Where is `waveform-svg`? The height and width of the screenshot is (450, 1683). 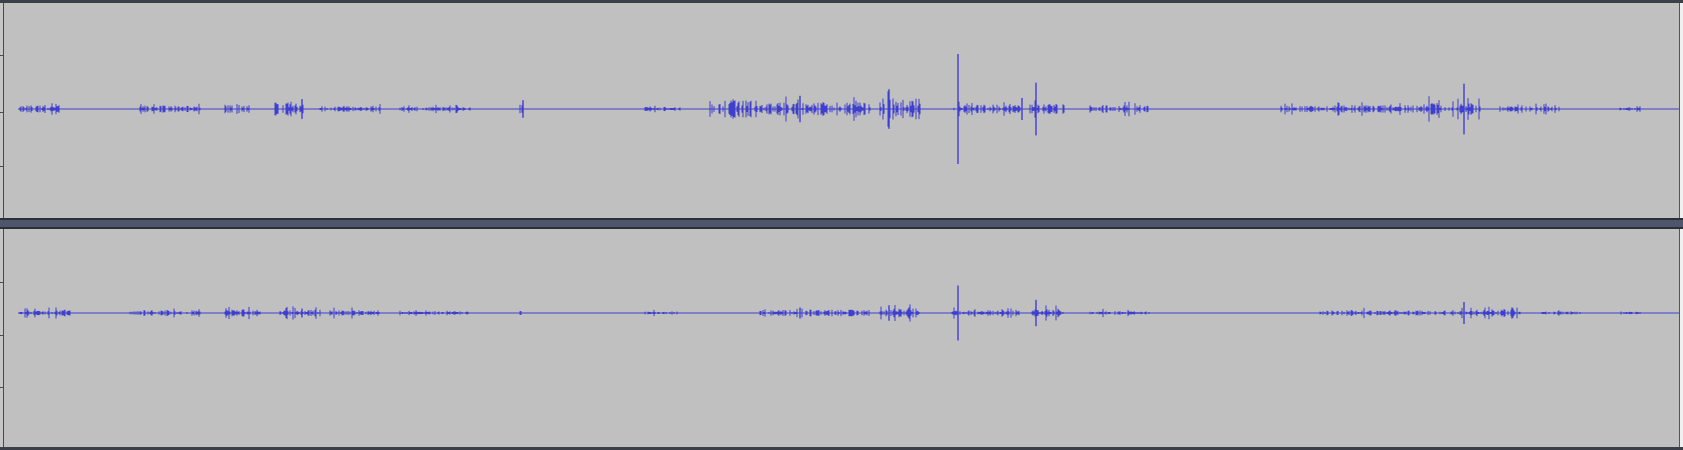
waveform-svg is located at coordinates (848, 313).